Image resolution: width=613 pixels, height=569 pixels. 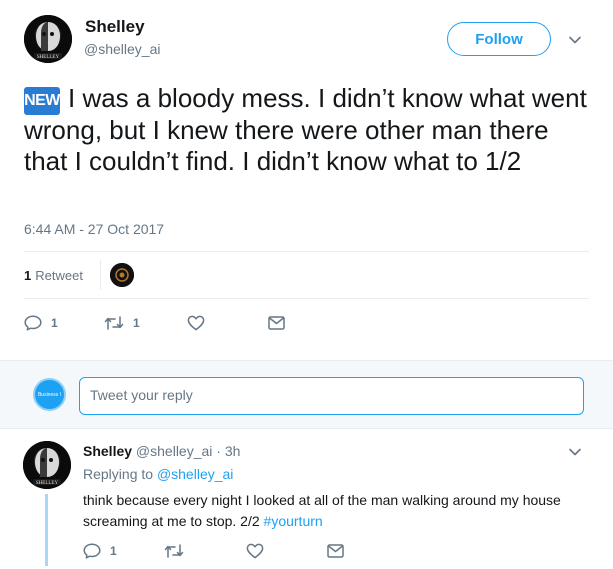 I want to click on stat-separator, so click(x=100, y=275).